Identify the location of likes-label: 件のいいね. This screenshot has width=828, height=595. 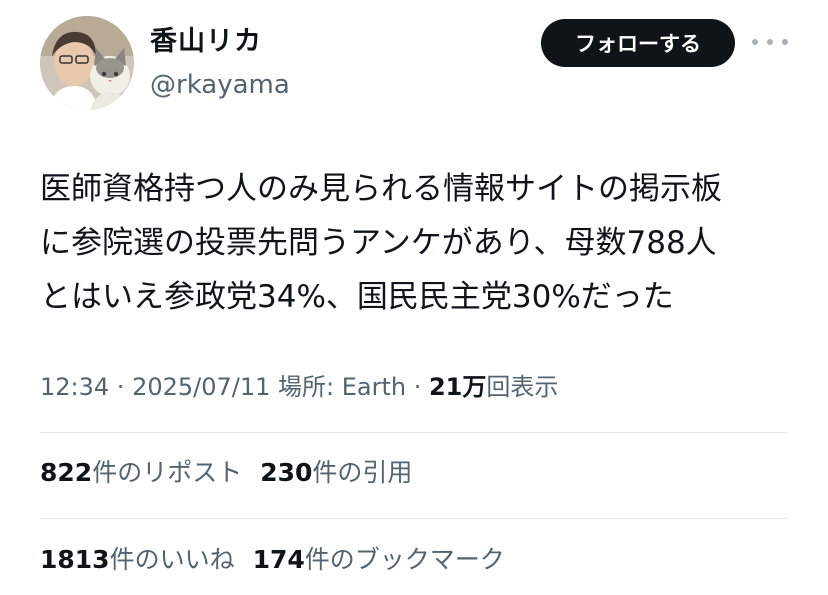
(172, 559).